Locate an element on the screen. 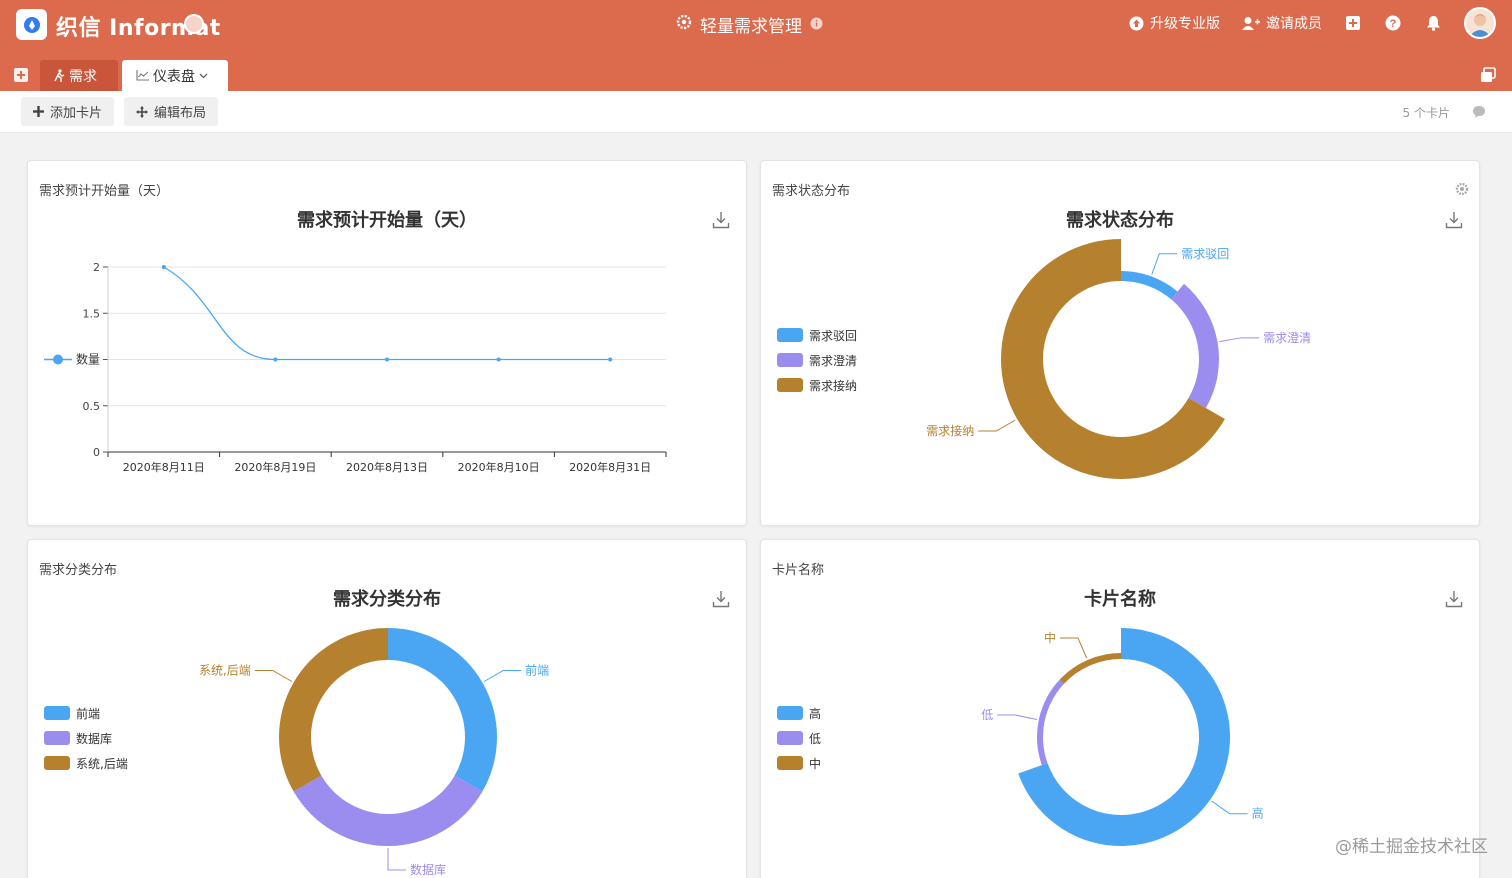  x-tick-label: 2020年8月11日 is located at coordinates (164, 467).